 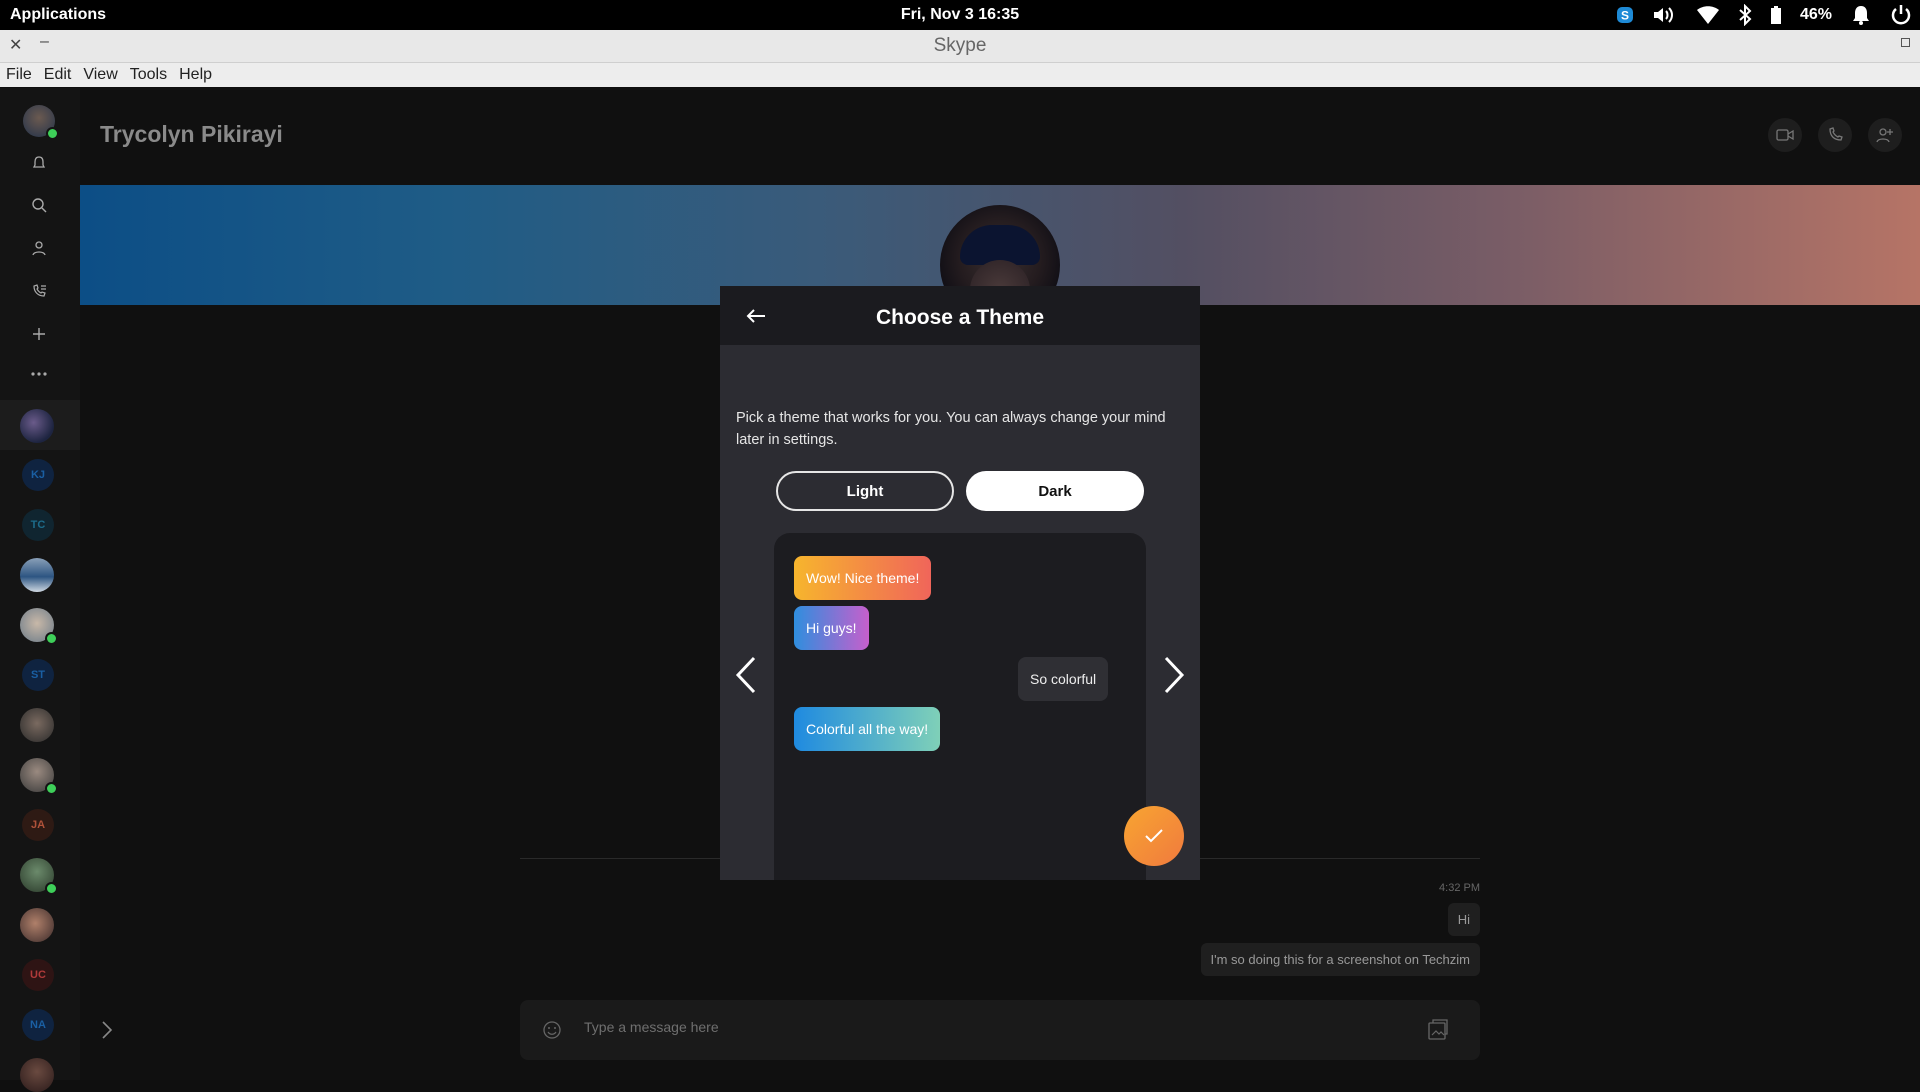 What do you see at coordinates (865, 491) in the screenshot?
I see `theme-light-button: Light` at bounding box center [865, 491].